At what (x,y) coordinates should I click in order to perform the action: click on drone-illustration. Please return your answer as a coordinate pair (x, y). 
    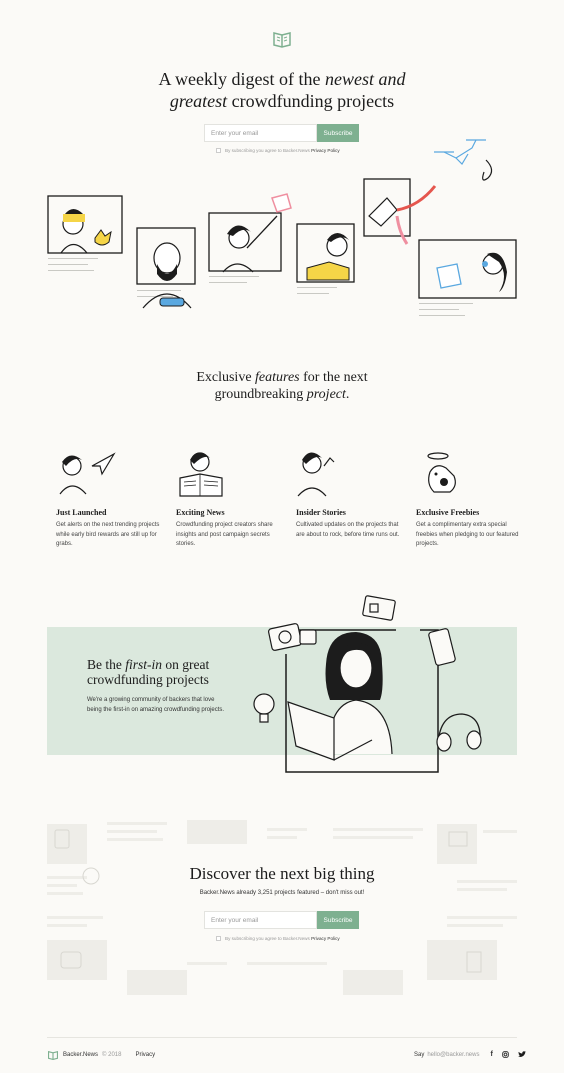
    Looking at the image, I should click on (463, 160).